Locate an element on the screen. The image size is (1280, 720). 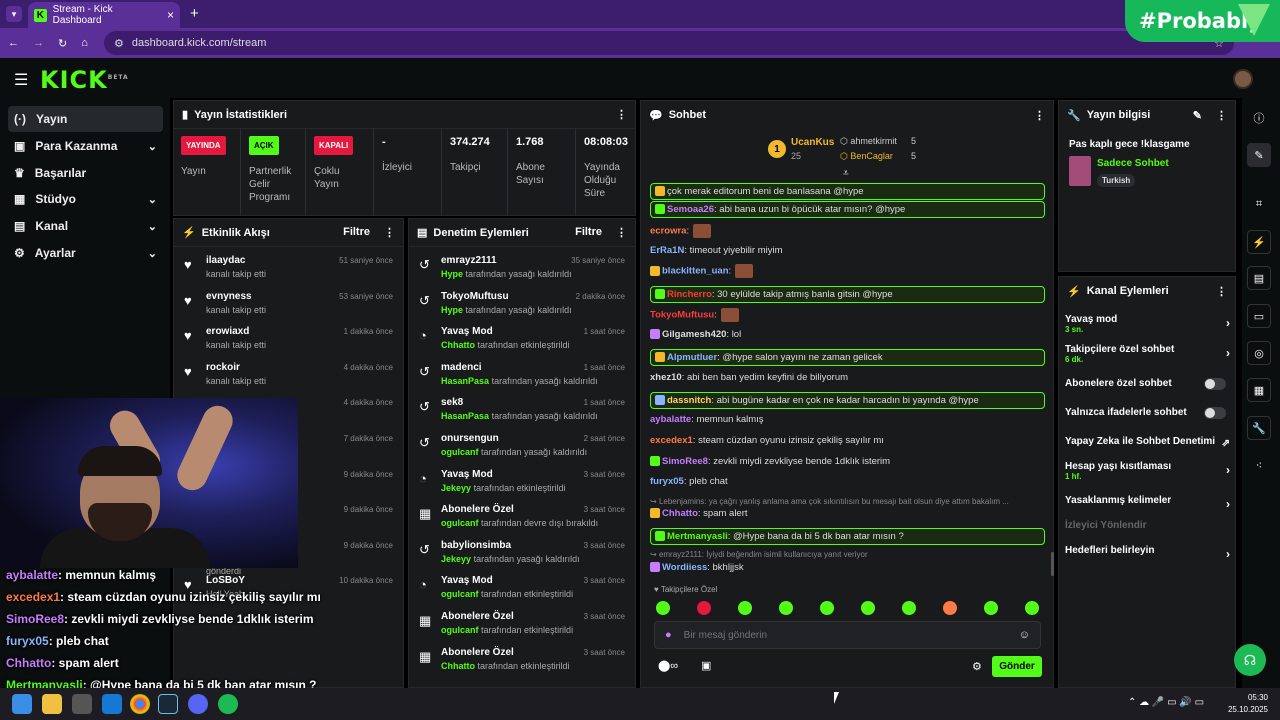
chat-username: Rincherro is located at coordinates (689, 294).